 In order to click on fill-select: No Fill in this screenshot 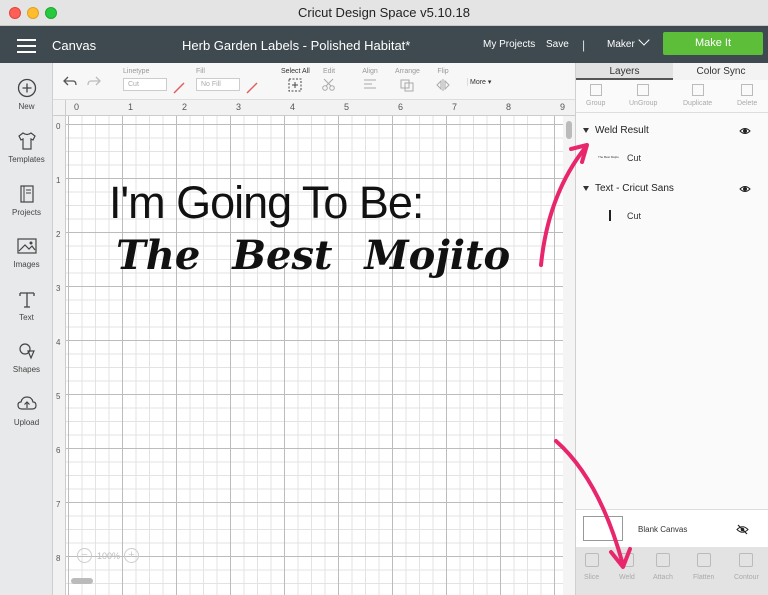, I will do `click(218, 84)`.